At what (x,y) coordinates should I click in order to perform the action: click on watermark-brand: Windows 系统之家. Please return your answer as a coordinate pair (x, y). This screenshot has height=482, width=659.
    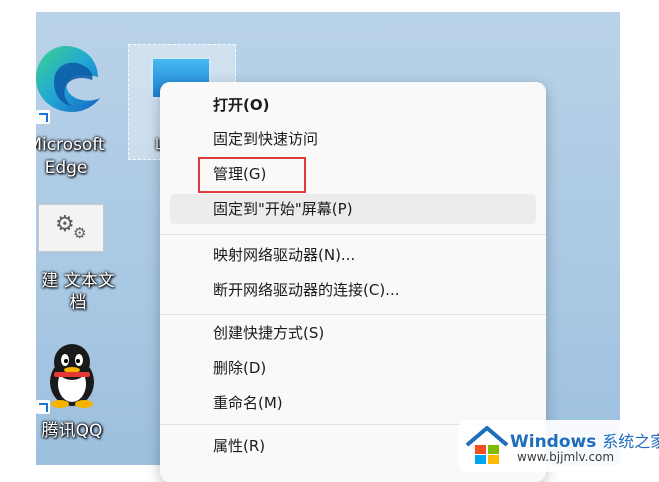
    Looking at the image, I should click on (584, 440).